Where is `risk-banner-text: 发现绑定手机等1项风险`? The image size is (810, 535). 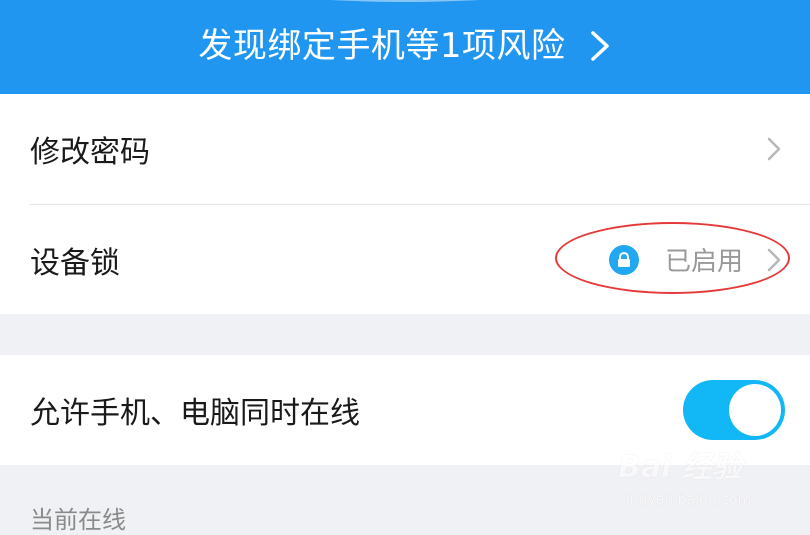 risk-banner-text: 发现绑定手机等1项风险 is located at coordinates (382, 46).